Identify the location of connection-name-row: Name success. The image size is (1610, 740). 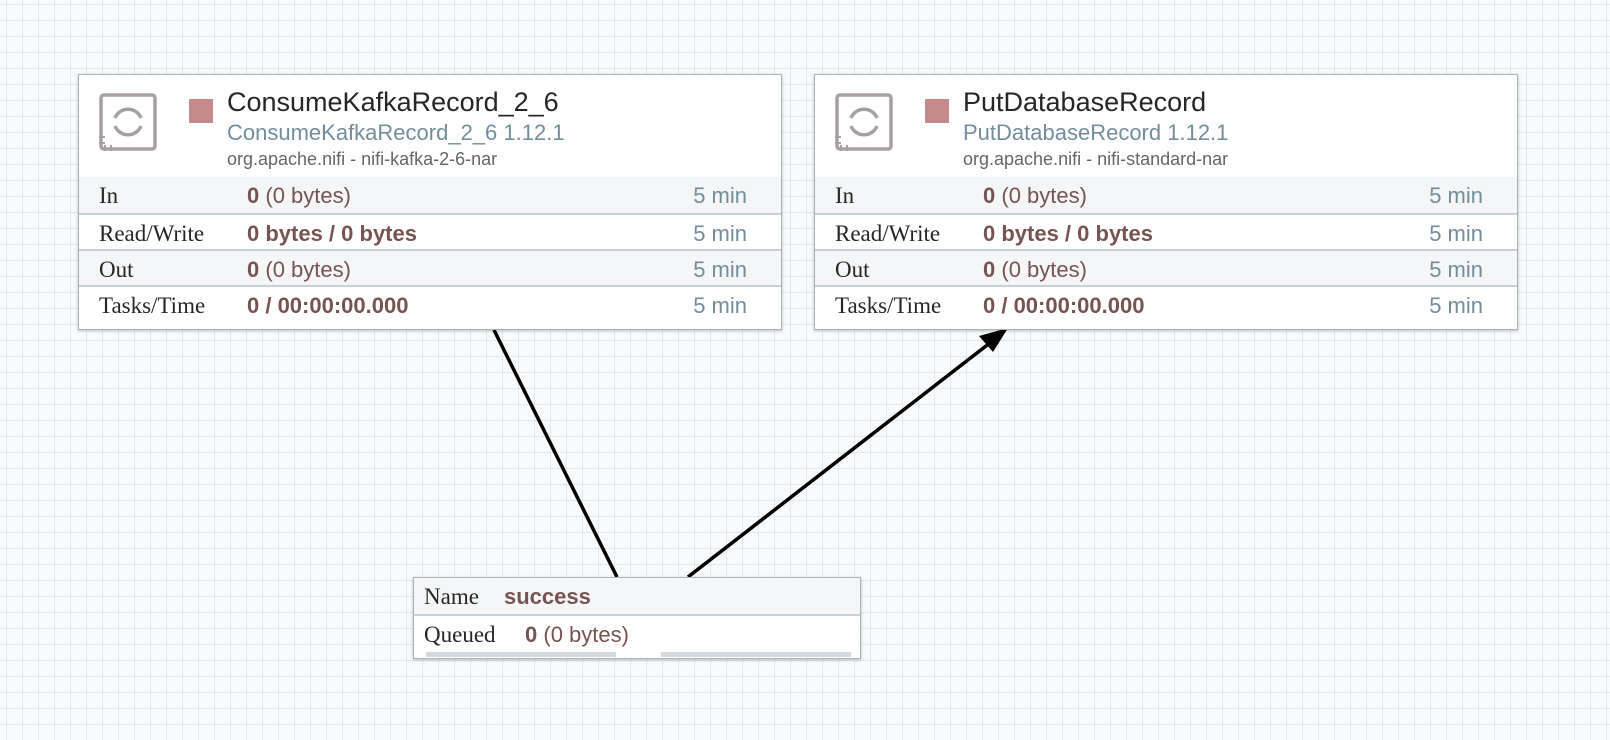
(637, 597).